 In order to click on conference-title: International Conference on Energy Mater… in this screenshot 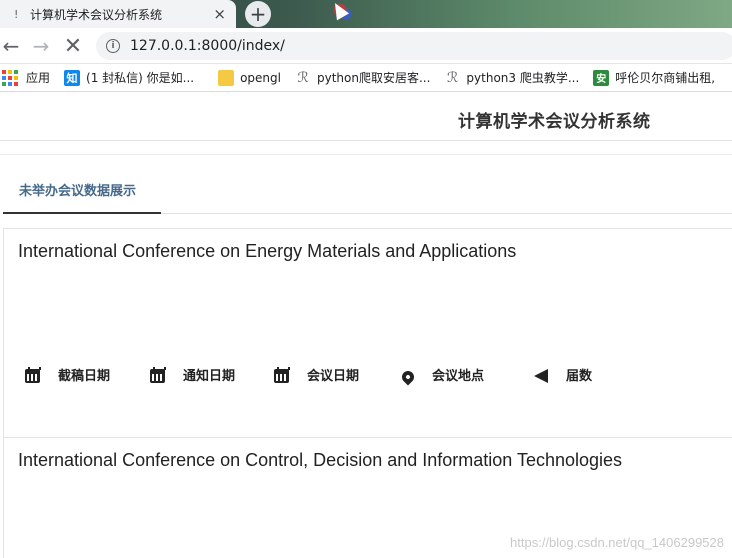, I will do `click(267, 251)`.